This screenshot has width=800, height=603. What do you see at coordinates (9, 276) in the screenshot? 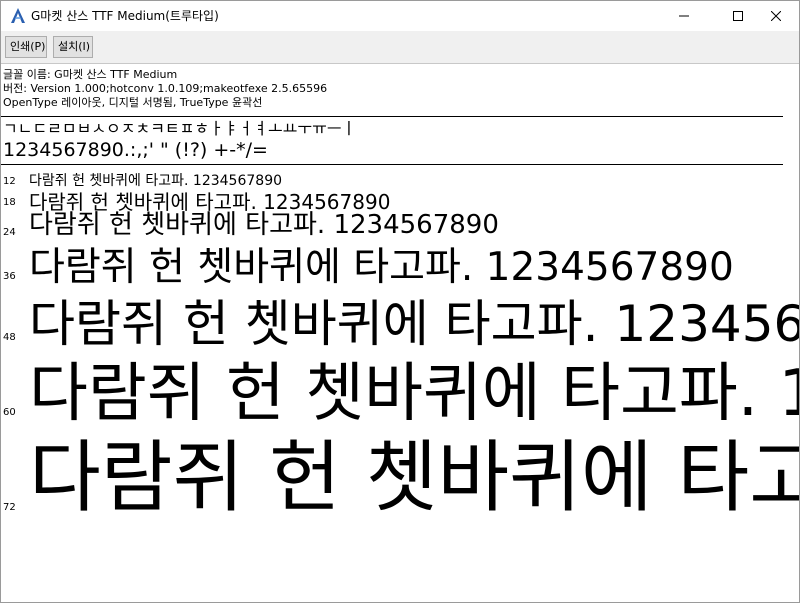
I see `size-label: 36` at bounding box center [9, 276].